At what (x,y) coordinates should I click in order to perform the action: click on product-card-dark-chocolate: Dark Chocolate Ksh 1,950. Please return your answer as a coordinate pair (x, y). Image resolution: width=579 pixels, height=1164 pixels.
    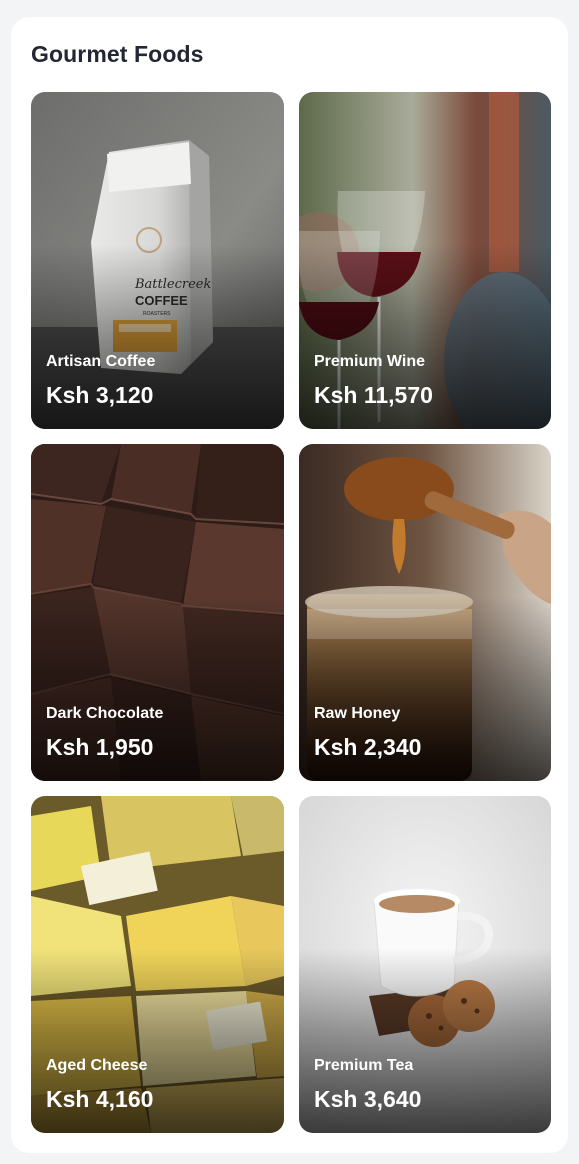
    Looking at the image, I should click on (157, 612).